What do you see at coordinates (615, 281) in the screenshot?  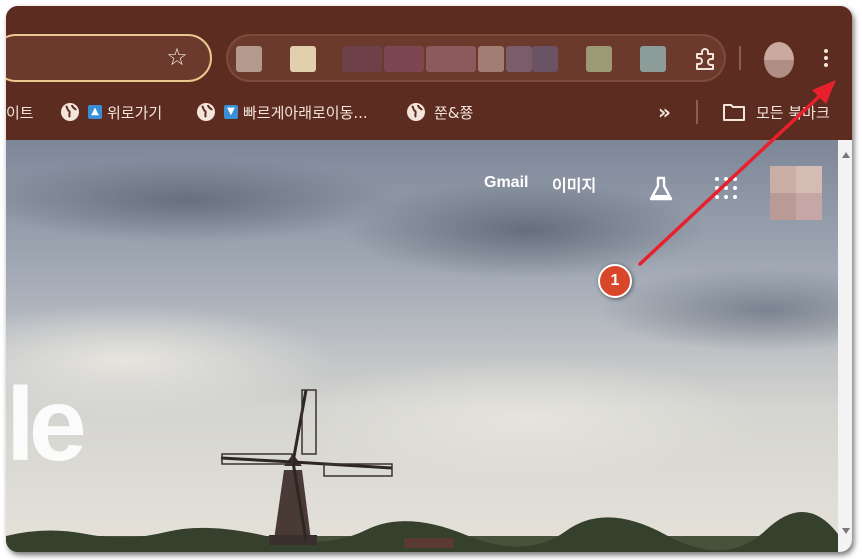 I see `annotation-step-badge: 1` at bounding box center [615, 281].